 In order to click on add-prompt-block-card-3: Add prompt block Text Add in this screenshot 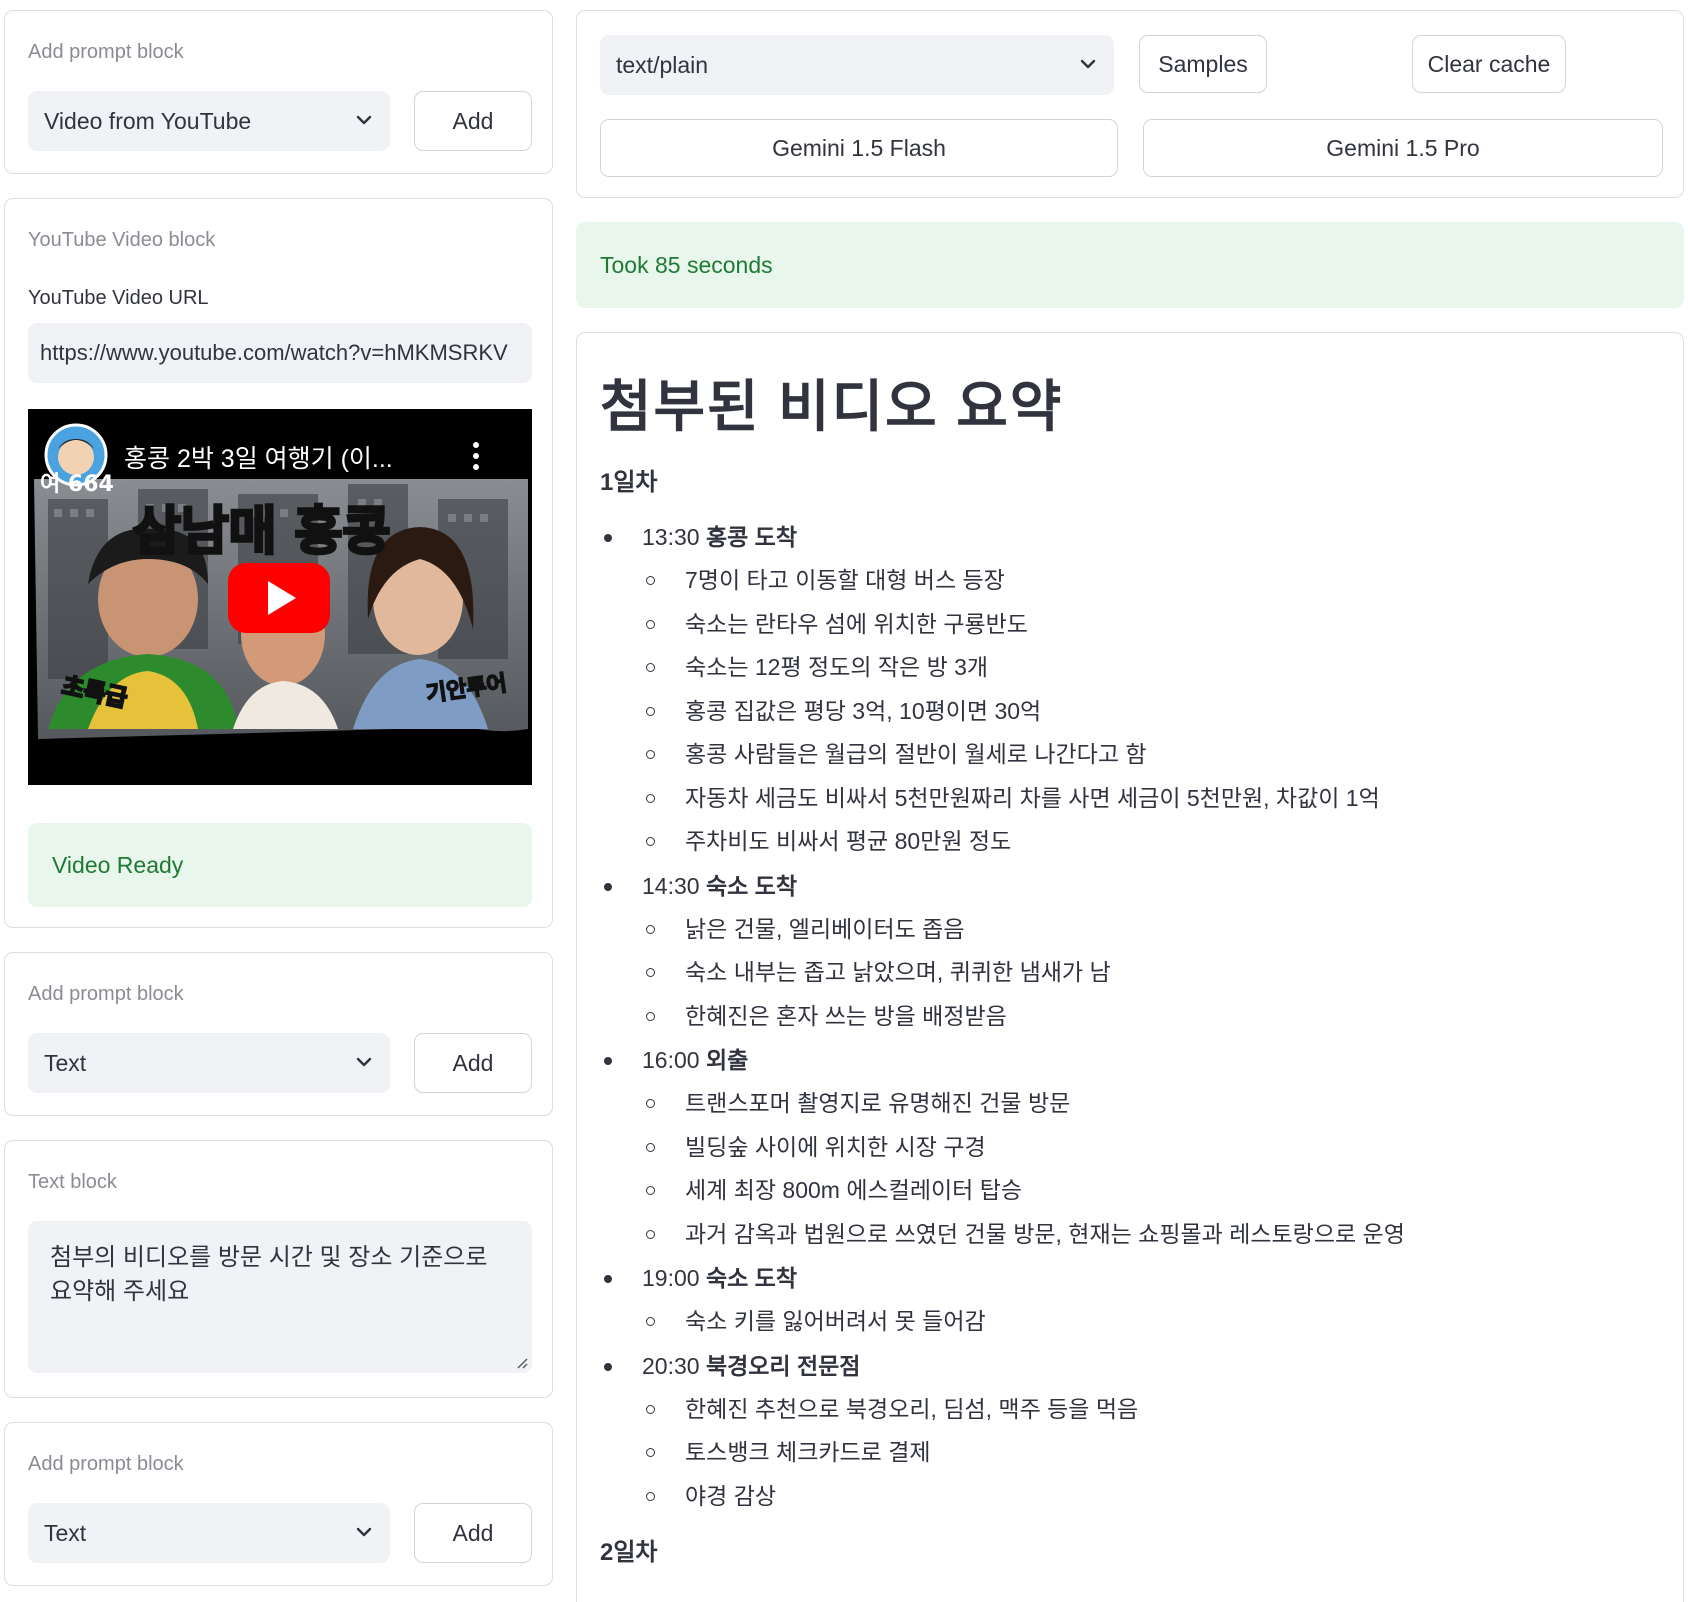, I will do `click(278, 1504)`.